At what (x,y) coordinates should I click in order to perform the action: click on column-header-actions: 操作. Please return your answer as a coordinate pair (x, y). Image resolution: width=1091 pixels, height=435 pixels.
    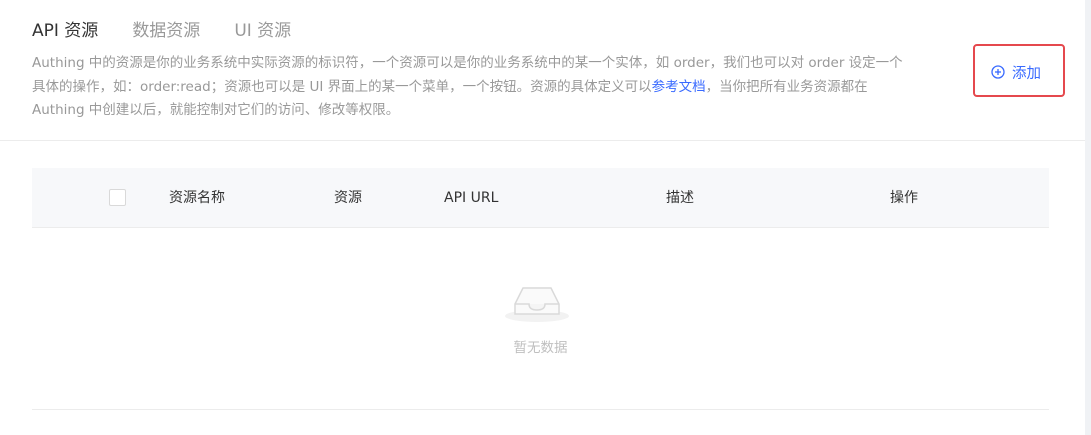
    Looking at the image, I should click on (904, 198).